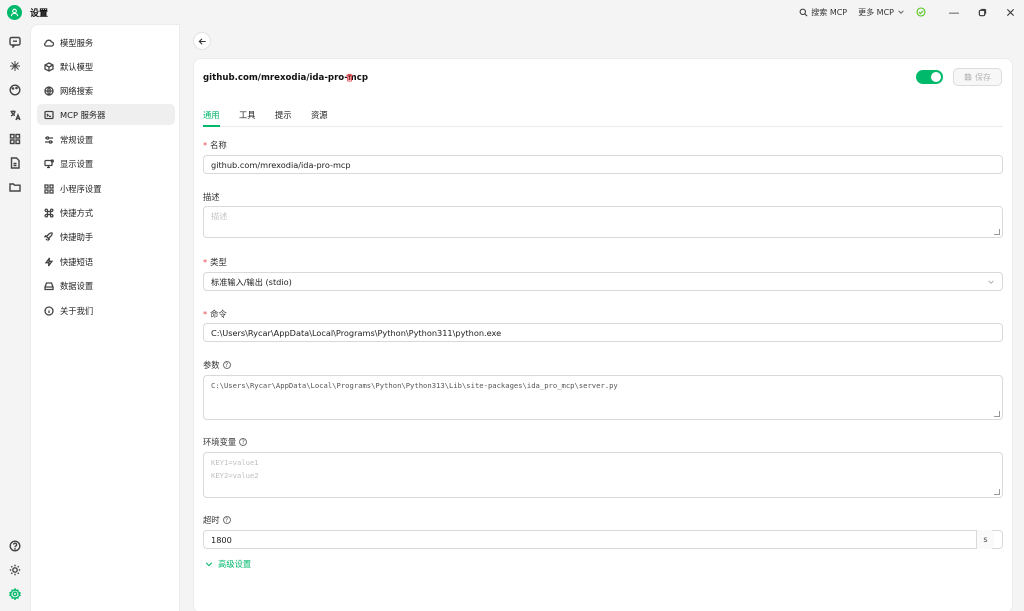 The width and height of the screenshot is (1024, 611). I want to click on timeout-field: 1800, so click(603, 539).